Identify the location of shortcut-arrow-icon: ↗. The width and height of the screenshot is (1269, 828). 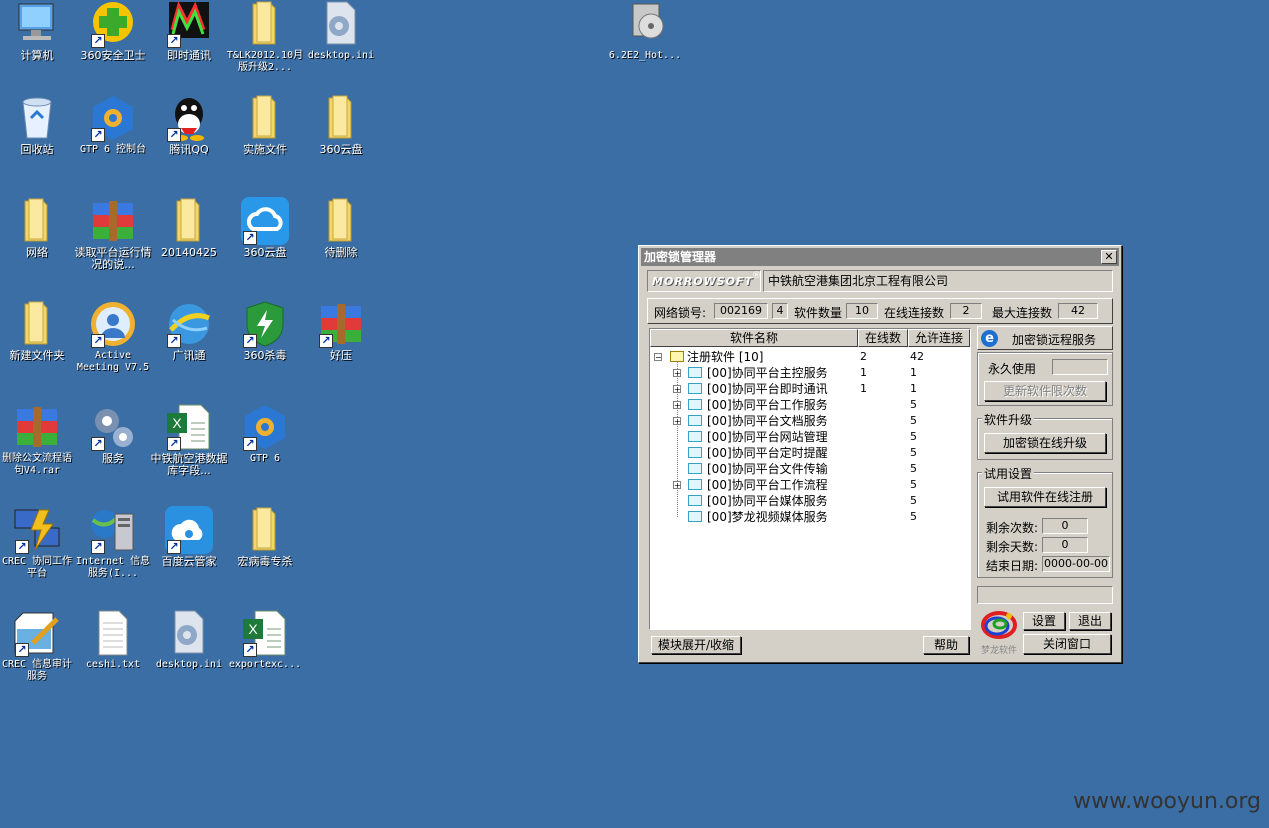
(250, 444).